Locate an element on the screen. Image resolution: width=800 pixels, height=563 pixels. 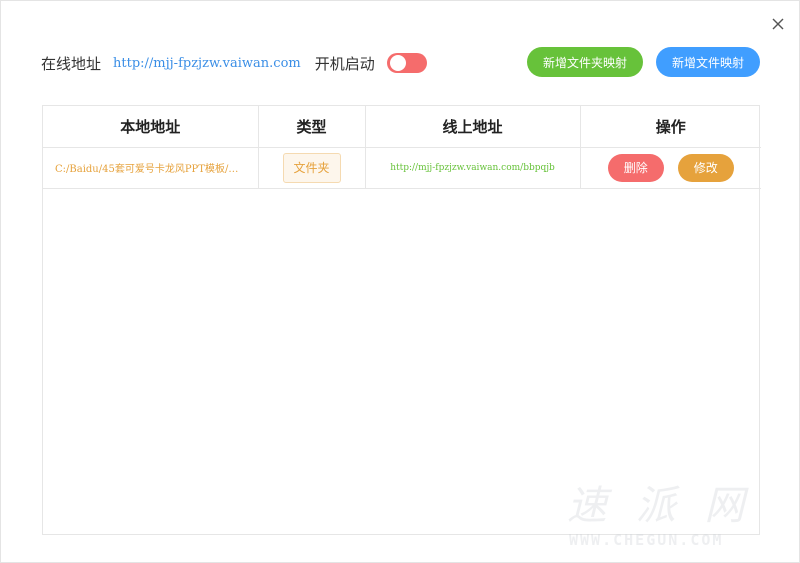
column-header-local: 本地地址 is located at coordinates (151, 127).